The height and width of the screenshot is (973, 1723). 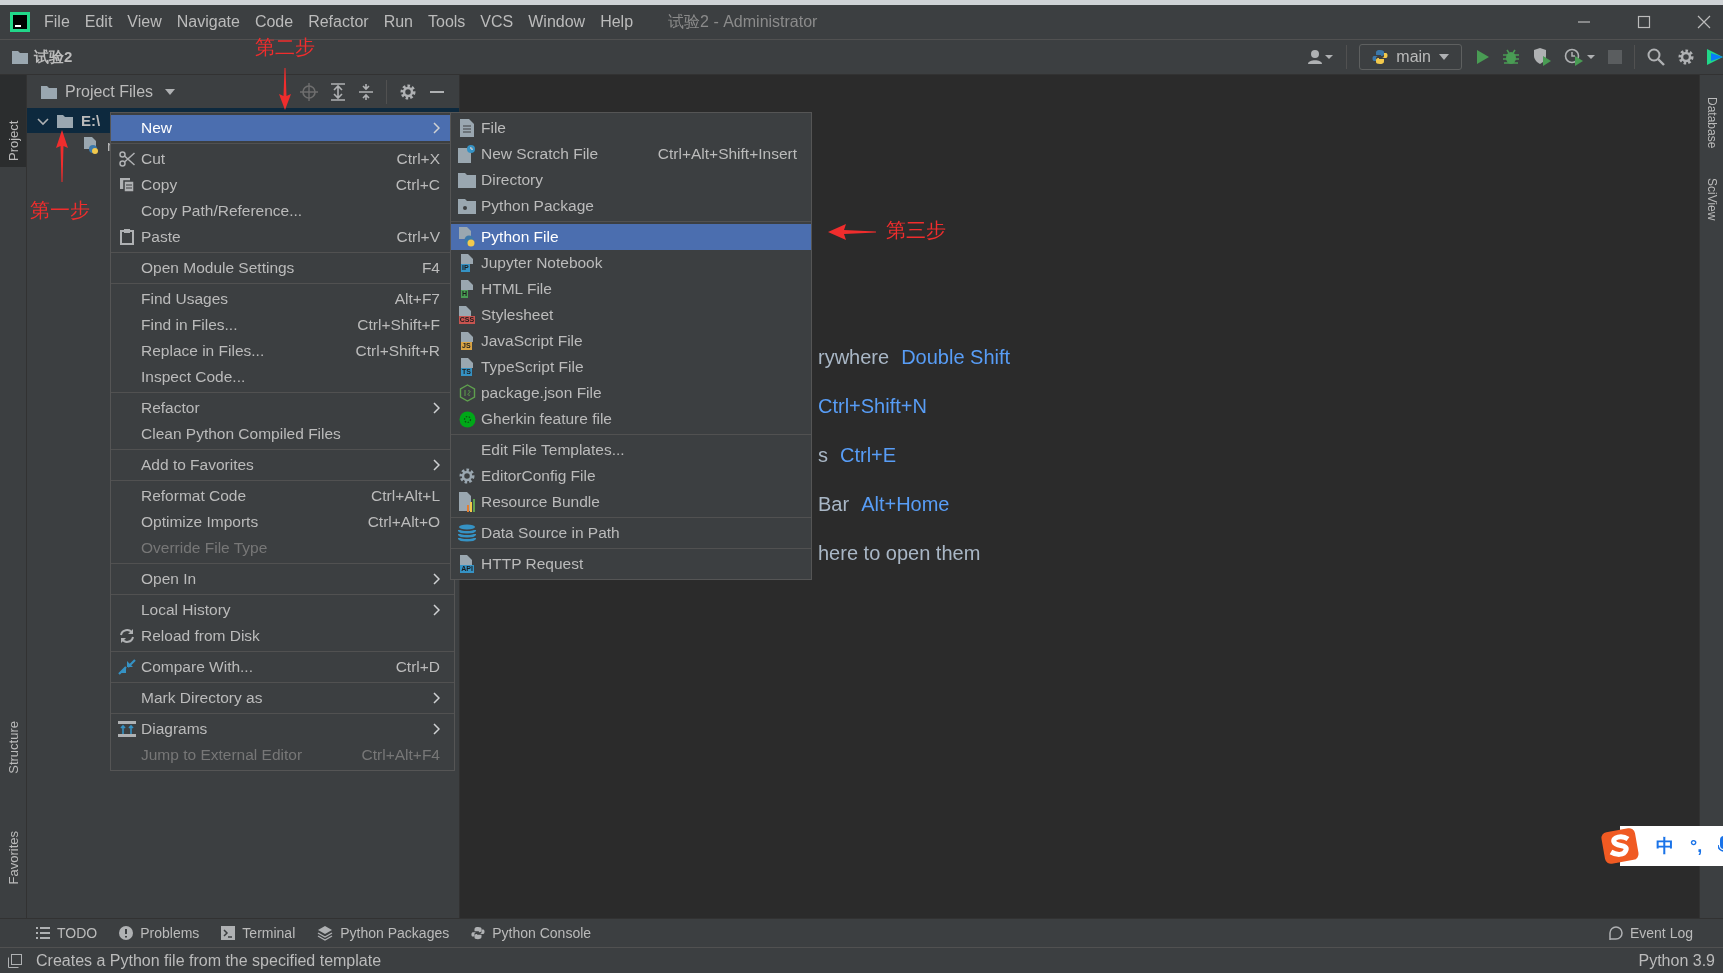 What do you see at coordinates (956, 357) in the screenshot?
I see `hint-shortcut: Double Shift` at bounding box center [956, 357].